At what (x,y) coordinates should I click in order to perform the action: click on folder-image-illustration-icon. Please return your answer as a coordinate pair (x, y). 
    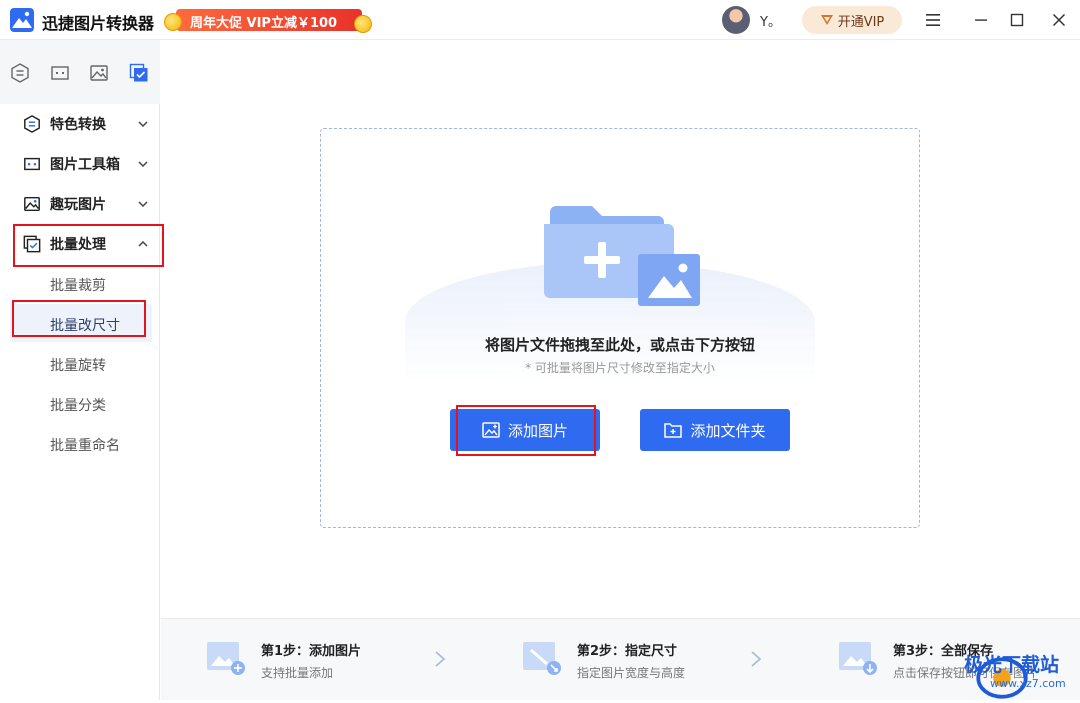
    Looking at the image, I should click on (622, 256).